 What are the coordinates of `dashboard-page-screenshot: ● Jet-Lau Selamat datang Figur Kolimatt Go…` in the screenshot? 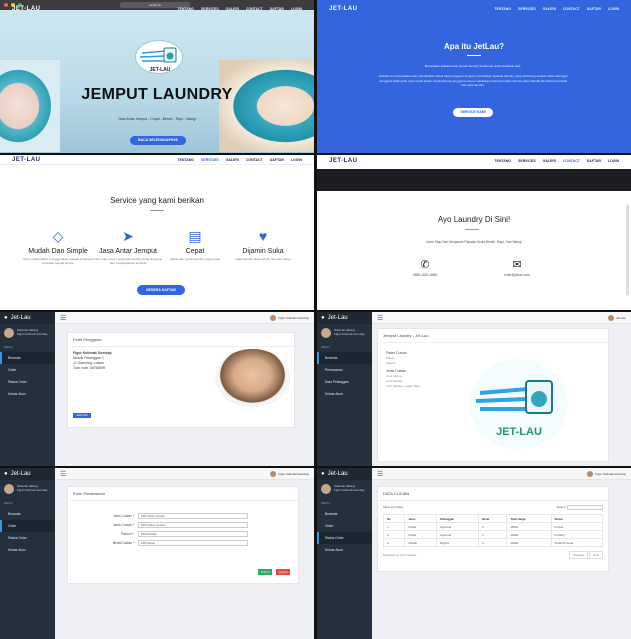 It's located at (474, 389).